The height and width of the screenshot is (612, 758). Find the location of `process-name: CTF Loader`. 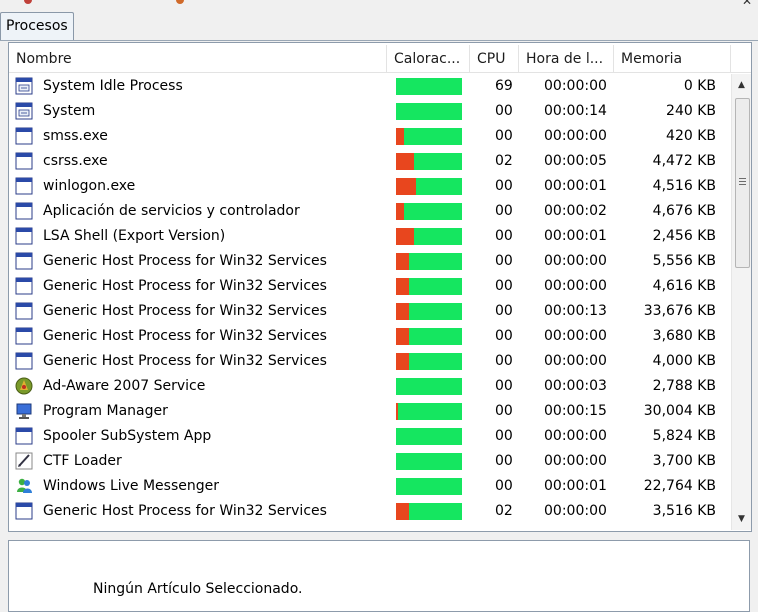

process-name: CTF Loader is located at coordinates (82, 461).